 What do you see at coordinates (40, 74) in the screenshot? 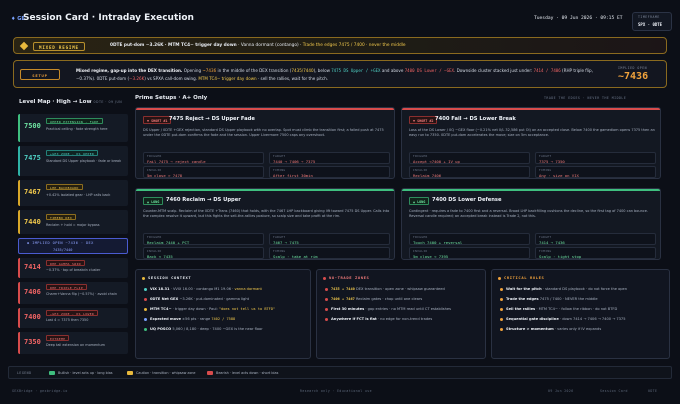
I see `setup-tag: SETUP` at bounding box center [40, 74].